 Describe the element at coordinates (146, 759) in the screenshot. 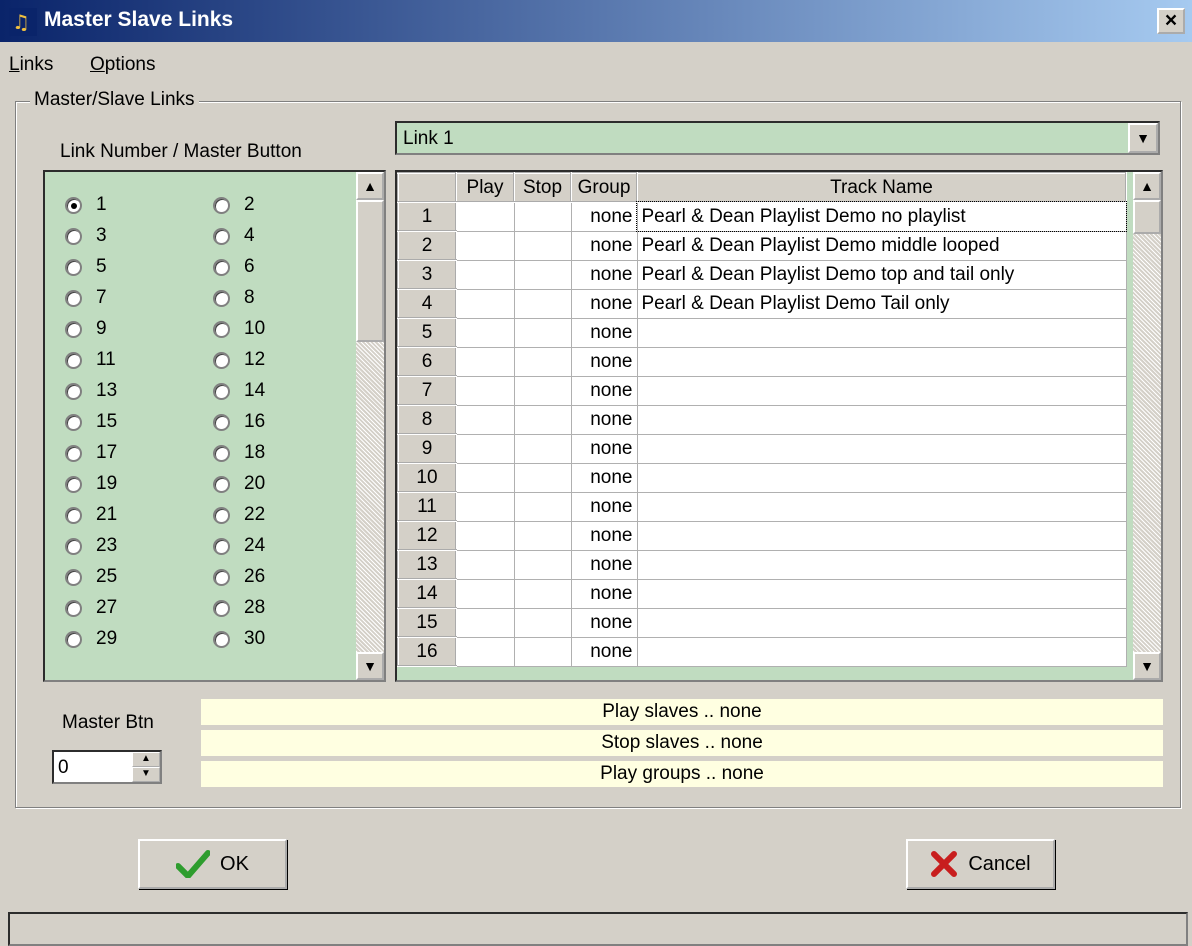

I see `spin-up-icon: ▲` at that location.